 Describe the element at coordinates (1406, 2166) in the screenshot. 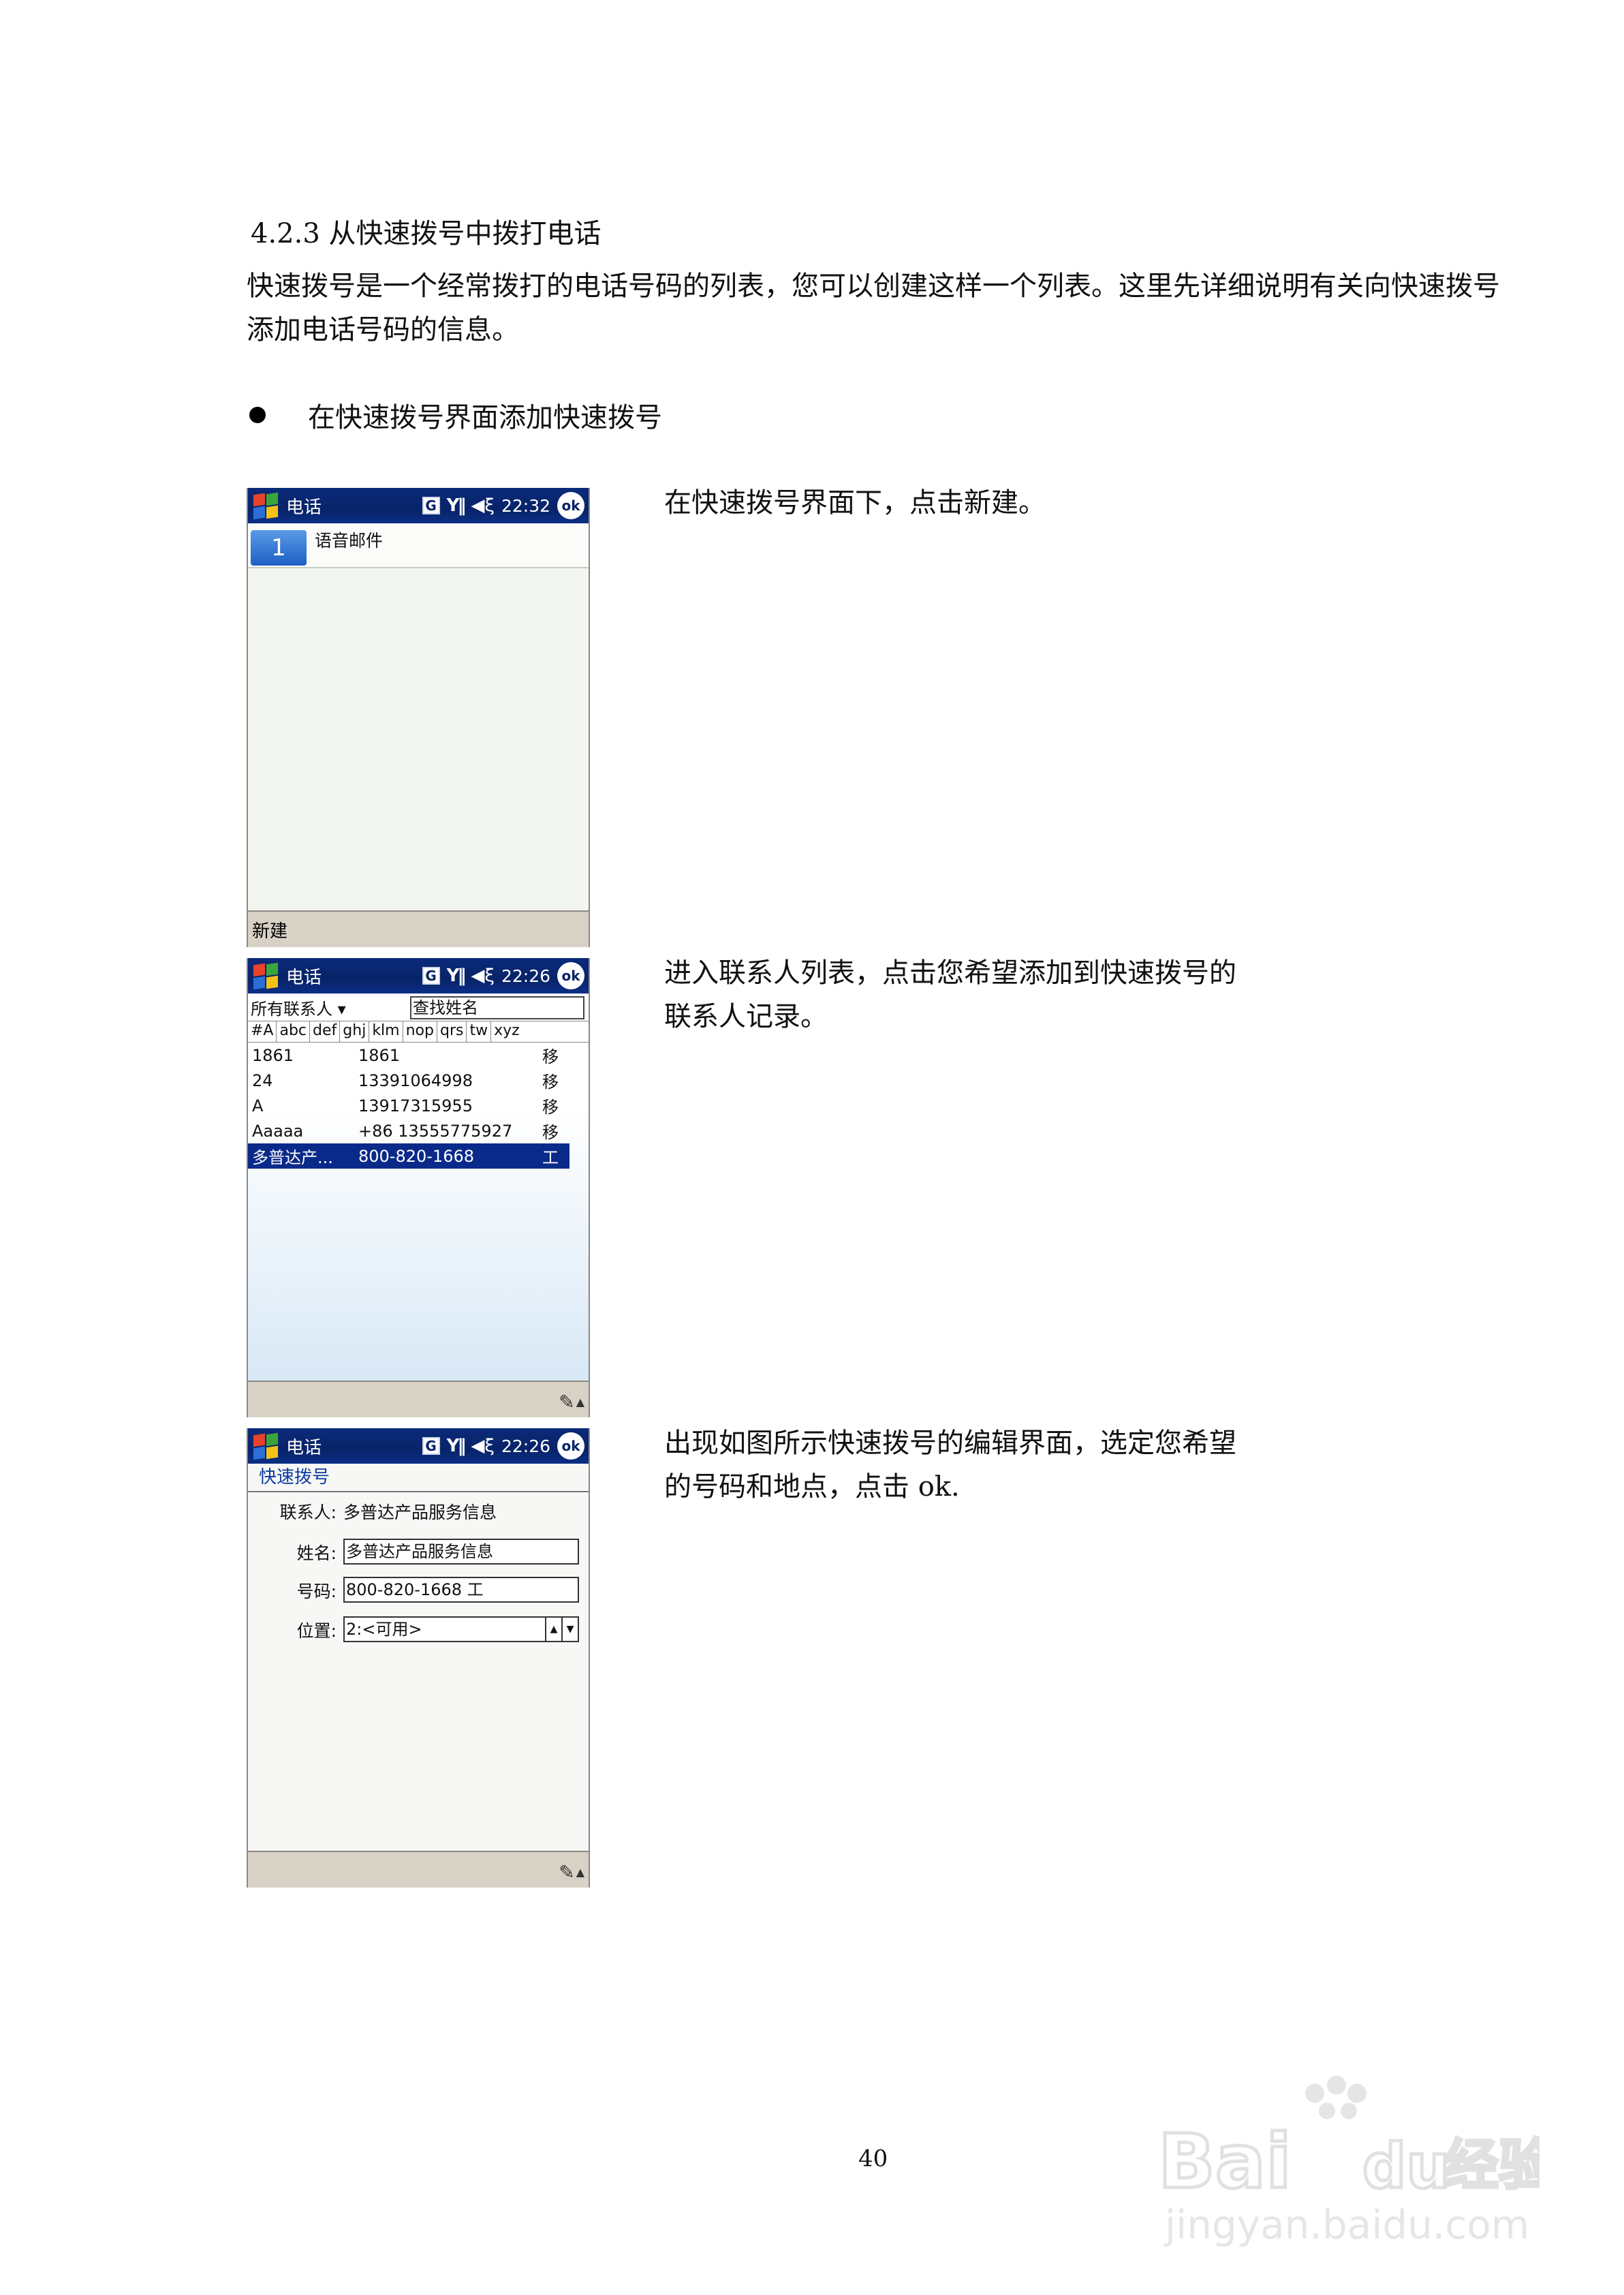

I see `svg-text: du` at that location.